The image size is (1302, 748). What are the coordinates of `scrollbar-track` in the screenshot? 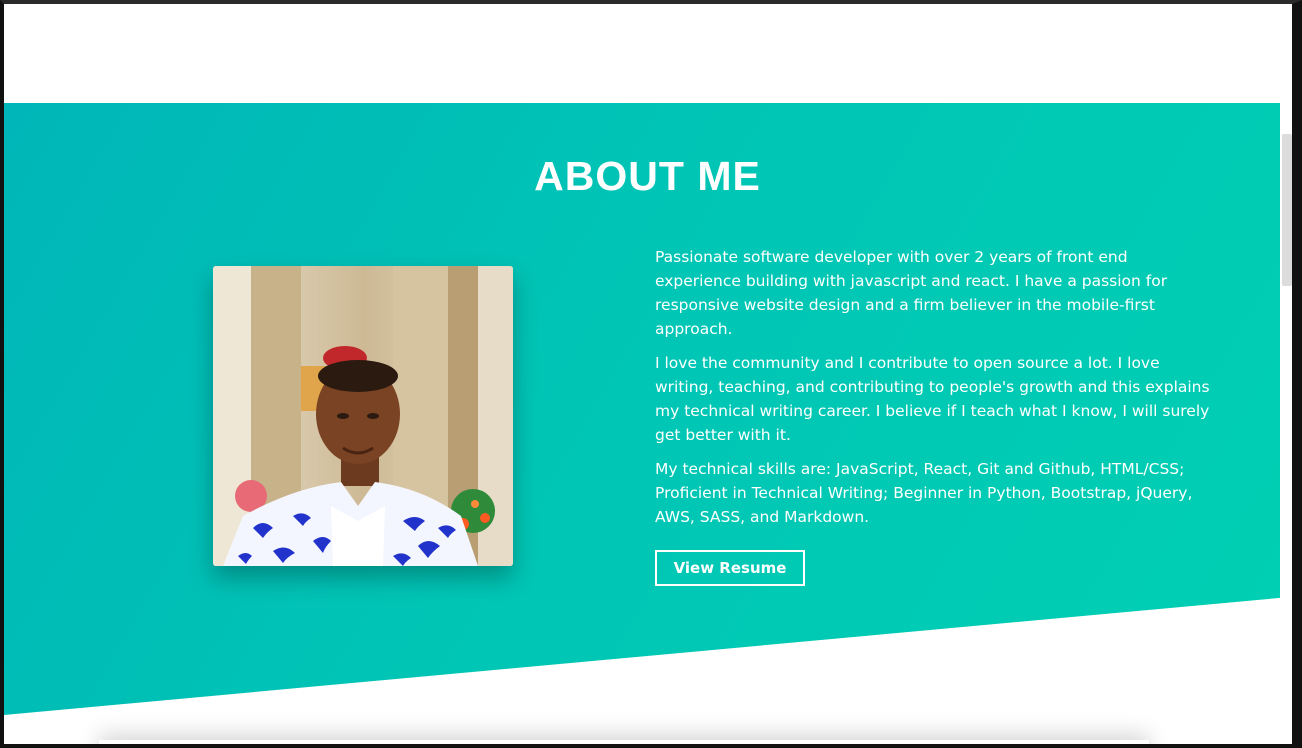 It's located at (1286, 374).